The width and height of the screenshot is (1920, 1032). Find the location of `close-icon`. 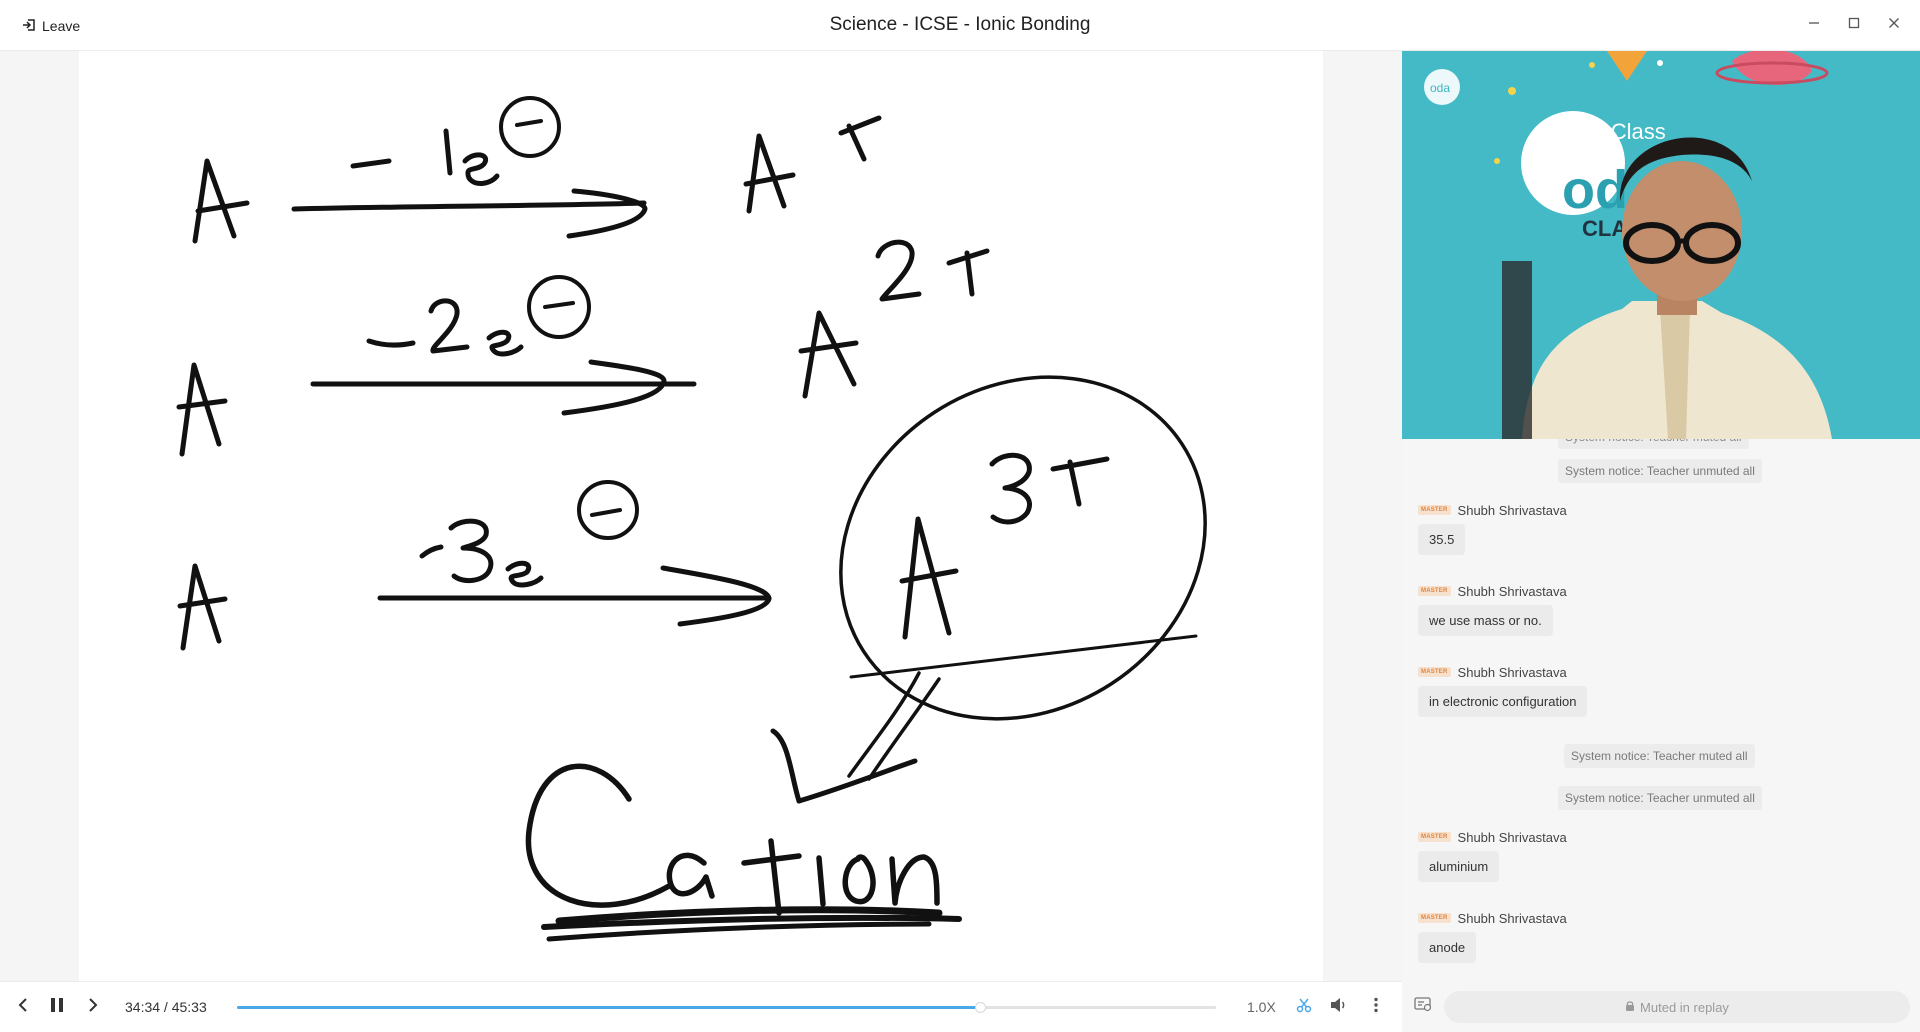

close-icon is located at coordinates (1894, 25).